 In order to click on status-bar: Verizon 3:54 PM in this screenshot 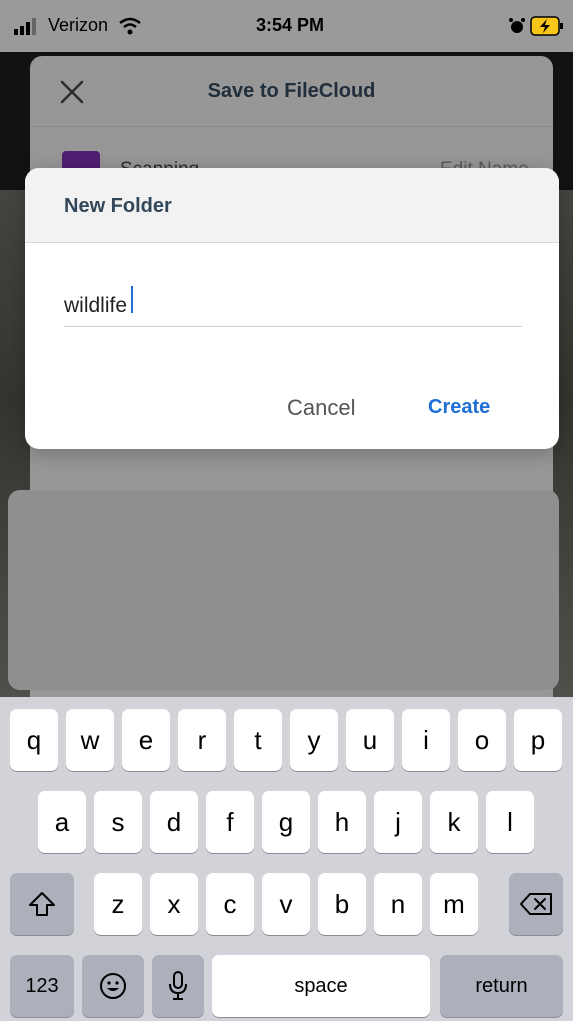, I will do `click(286, 26)`.